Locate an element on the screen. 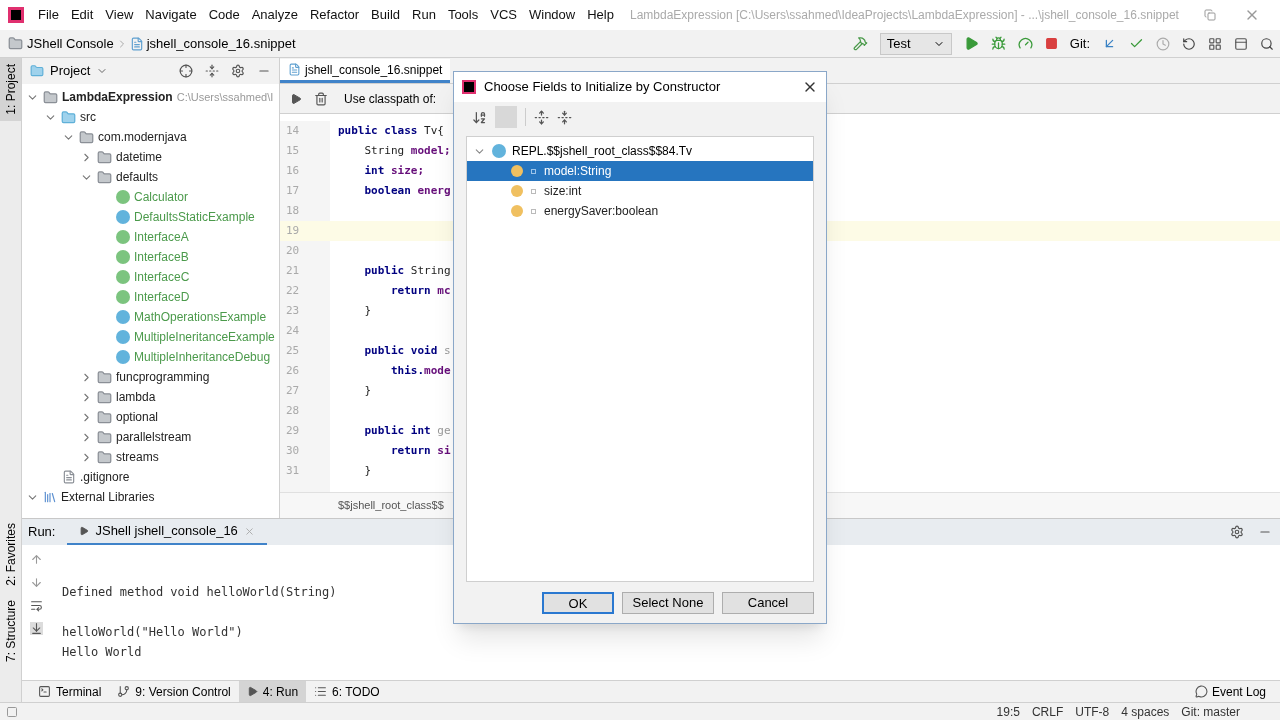  terminal-icon is located at coordinates (44, 691).